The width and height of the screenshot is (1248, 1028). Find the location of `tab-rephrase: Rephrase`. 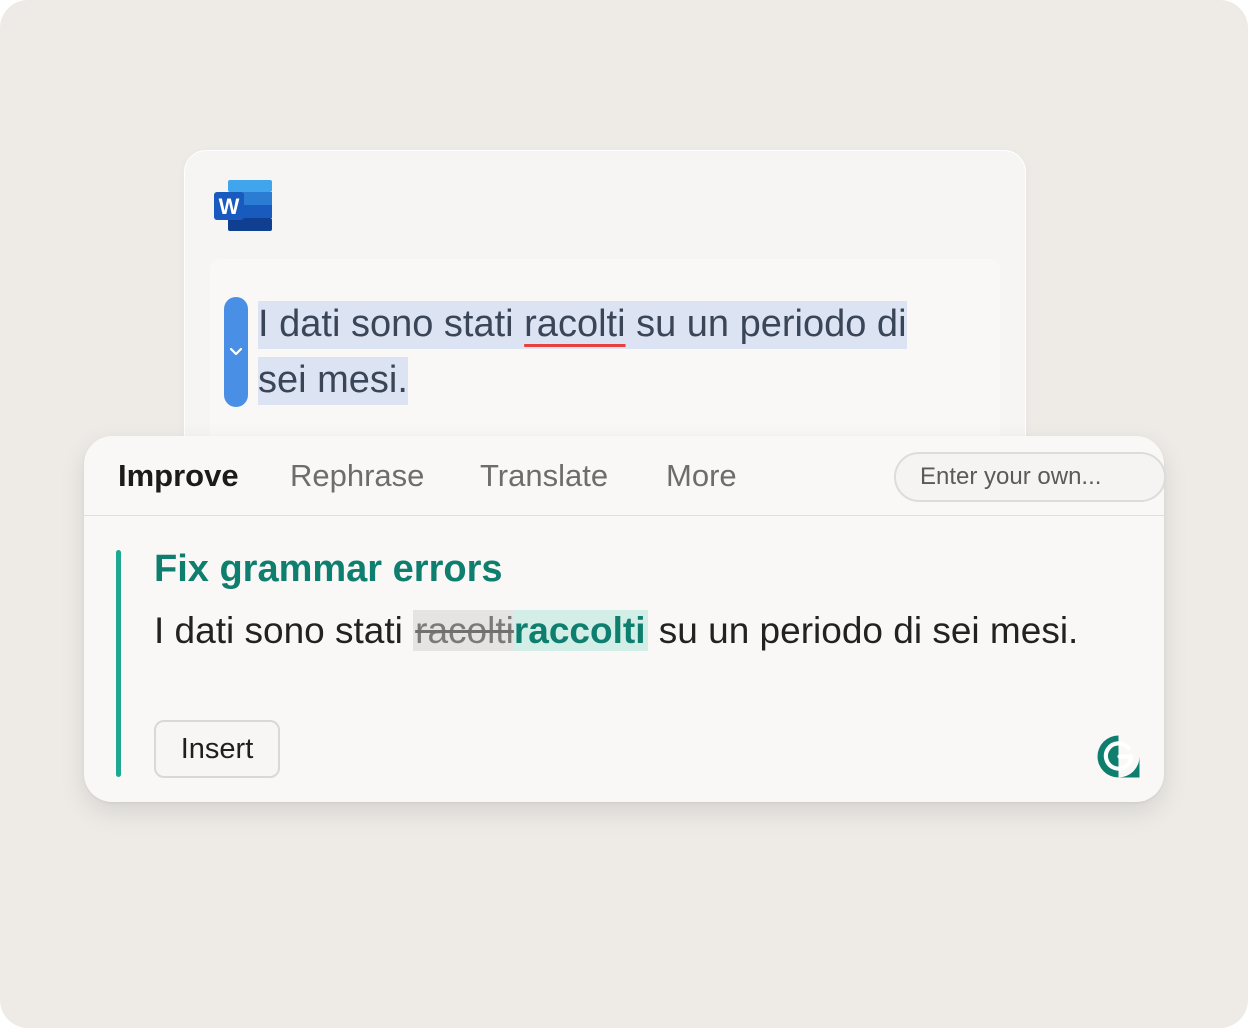

tab-rephrase: Rephrase is located at coordinates (357, 476).